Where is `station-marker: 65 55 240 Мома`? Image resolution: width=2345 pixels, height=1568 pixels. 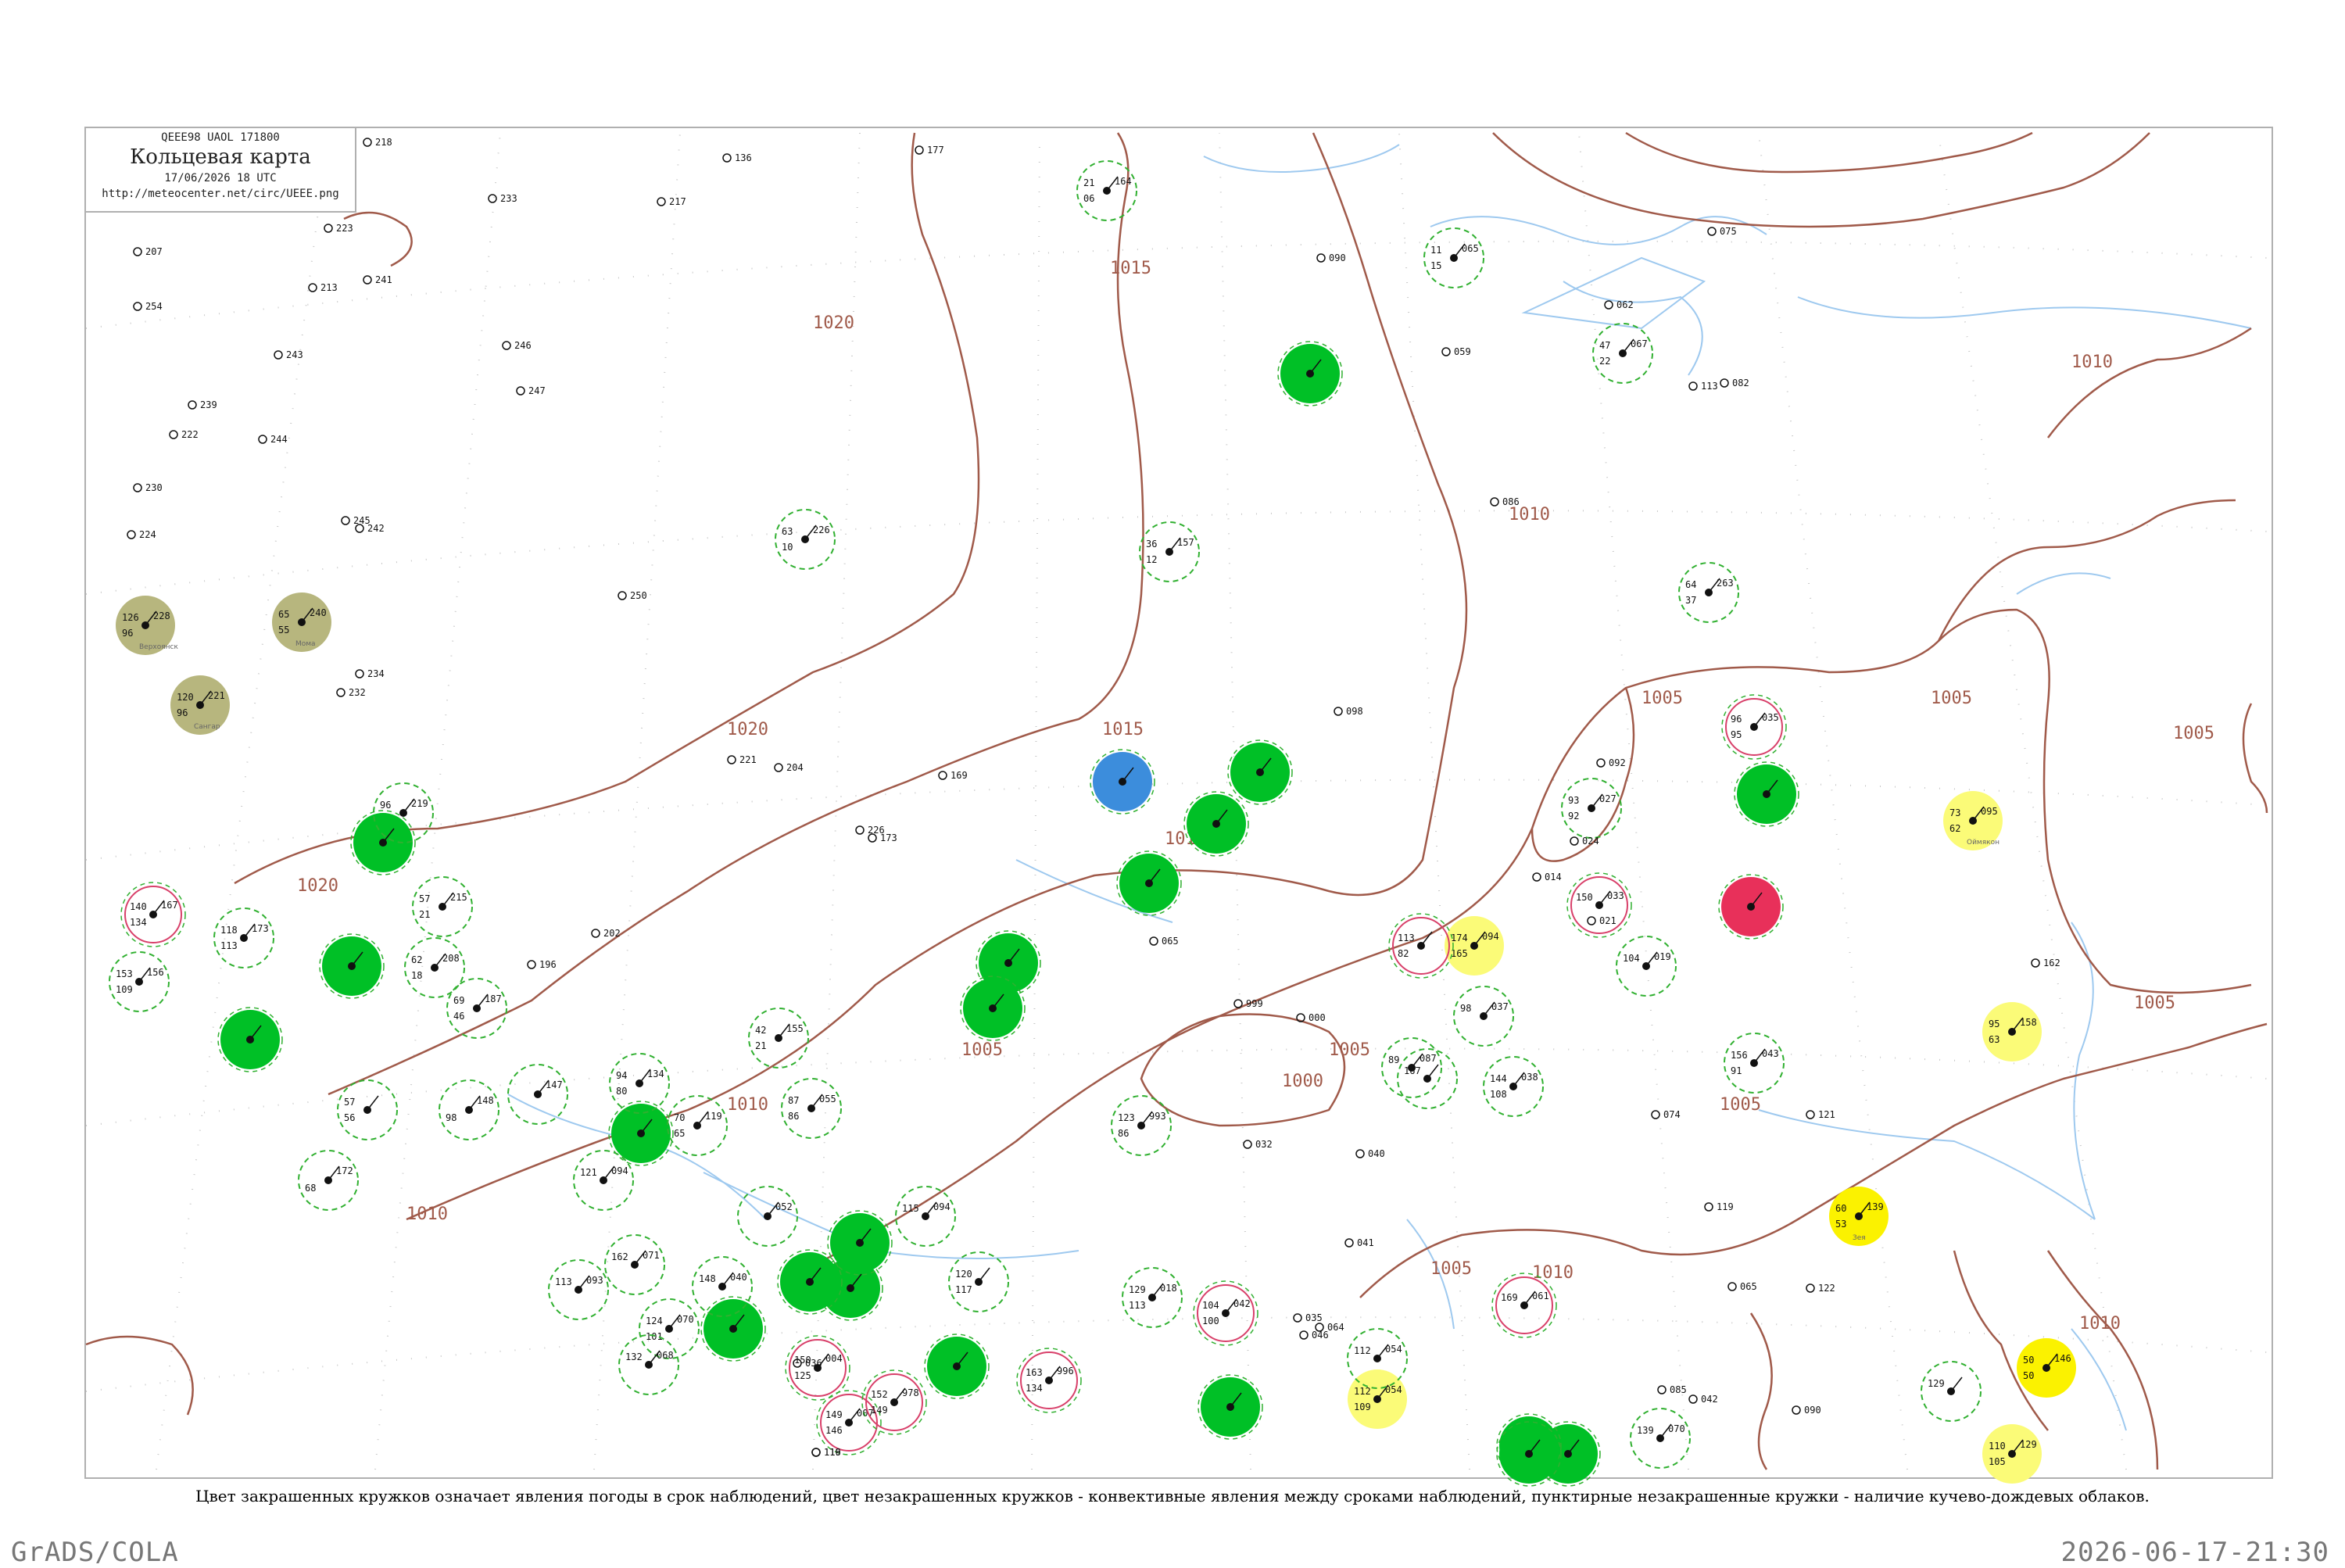
station-marker: 65 55 240 Мома is located at coordinates (301, 622).